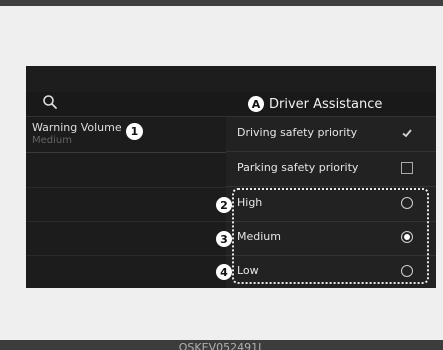 Image resolution: width=443 pixels, height=350 pixels. What do you see at coordinates (50, 102) in the screenshot?
I see `search-icon` at bounding box center [50, 102].